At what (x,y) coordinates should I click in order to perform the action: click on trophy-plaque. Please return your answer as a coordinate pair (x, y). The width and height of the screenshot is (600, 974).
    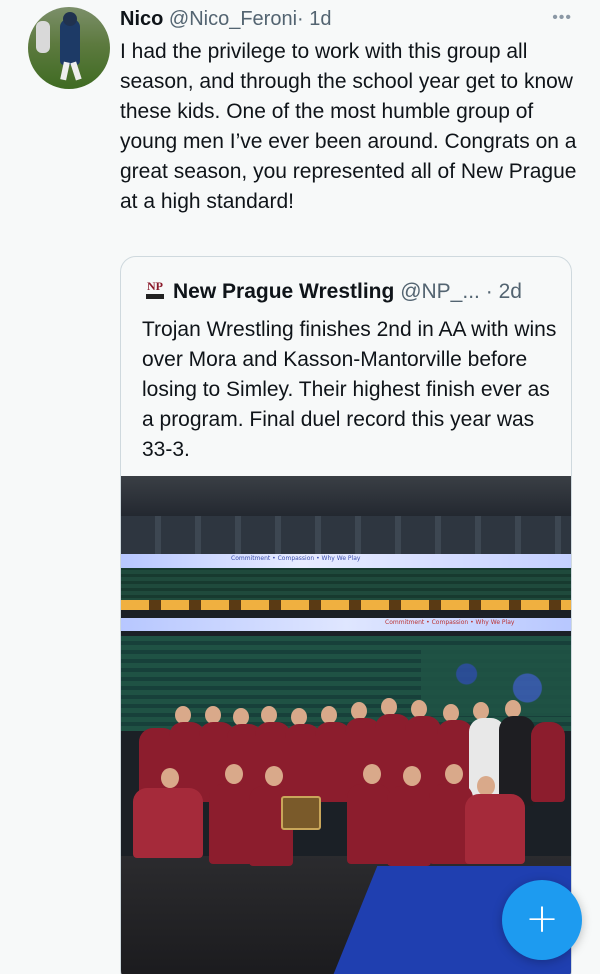
    Looking at the image, I should click on (301, 813).